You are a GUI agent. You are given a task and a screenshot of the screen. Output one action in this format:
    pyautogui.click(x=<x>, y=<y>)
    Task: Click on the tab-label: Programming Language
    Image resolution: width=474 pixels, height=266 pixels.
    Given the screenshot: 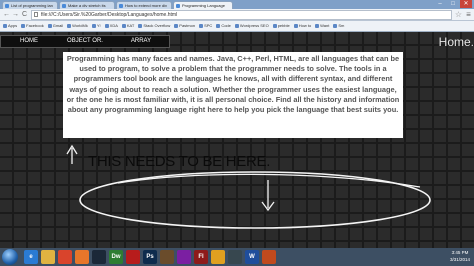 What is the action you would take?
    pyautogui.click(x=203, y=5)
    